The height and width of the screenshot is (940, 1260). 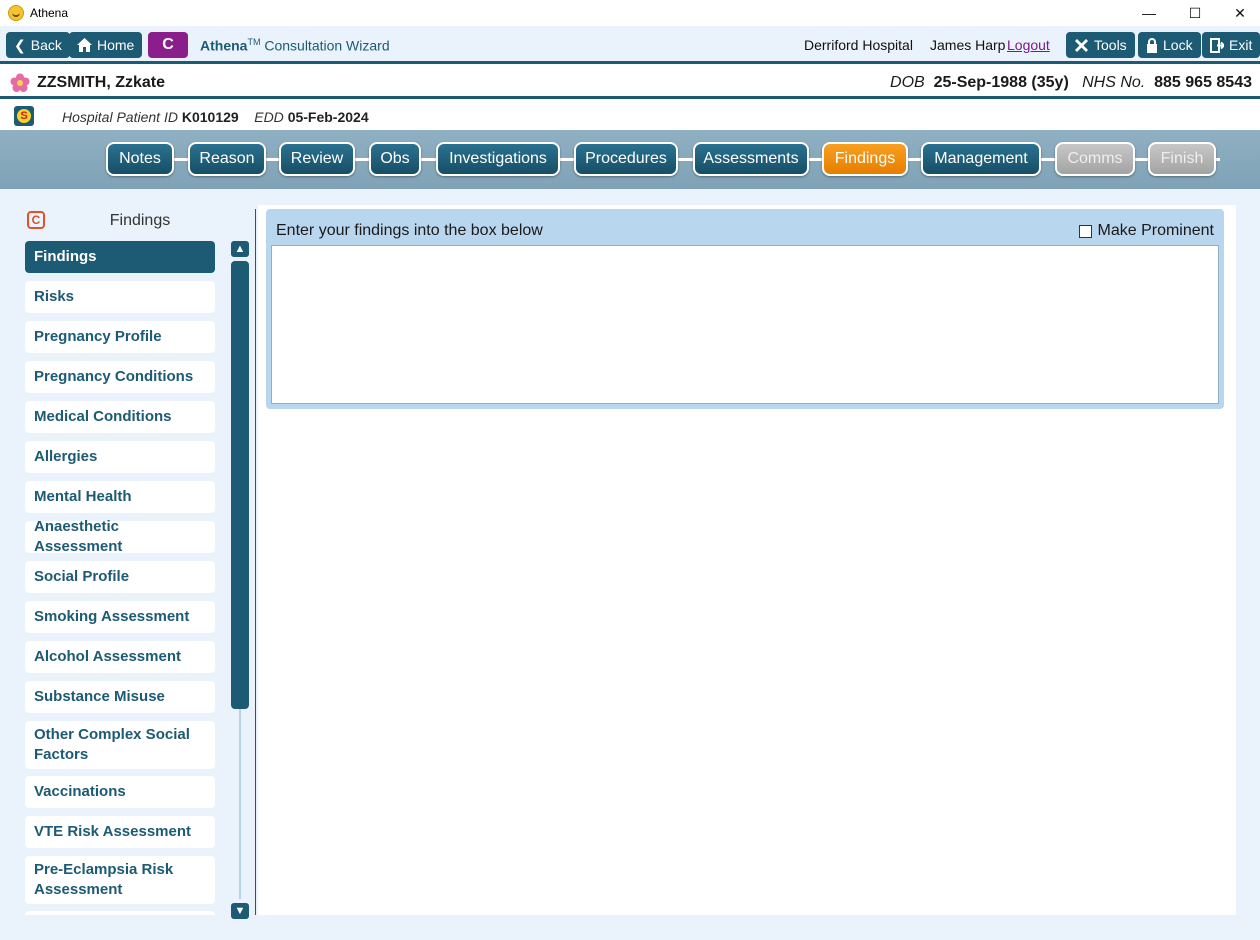 I want to click on step-obs: Obs, so click(x=395, y=159).